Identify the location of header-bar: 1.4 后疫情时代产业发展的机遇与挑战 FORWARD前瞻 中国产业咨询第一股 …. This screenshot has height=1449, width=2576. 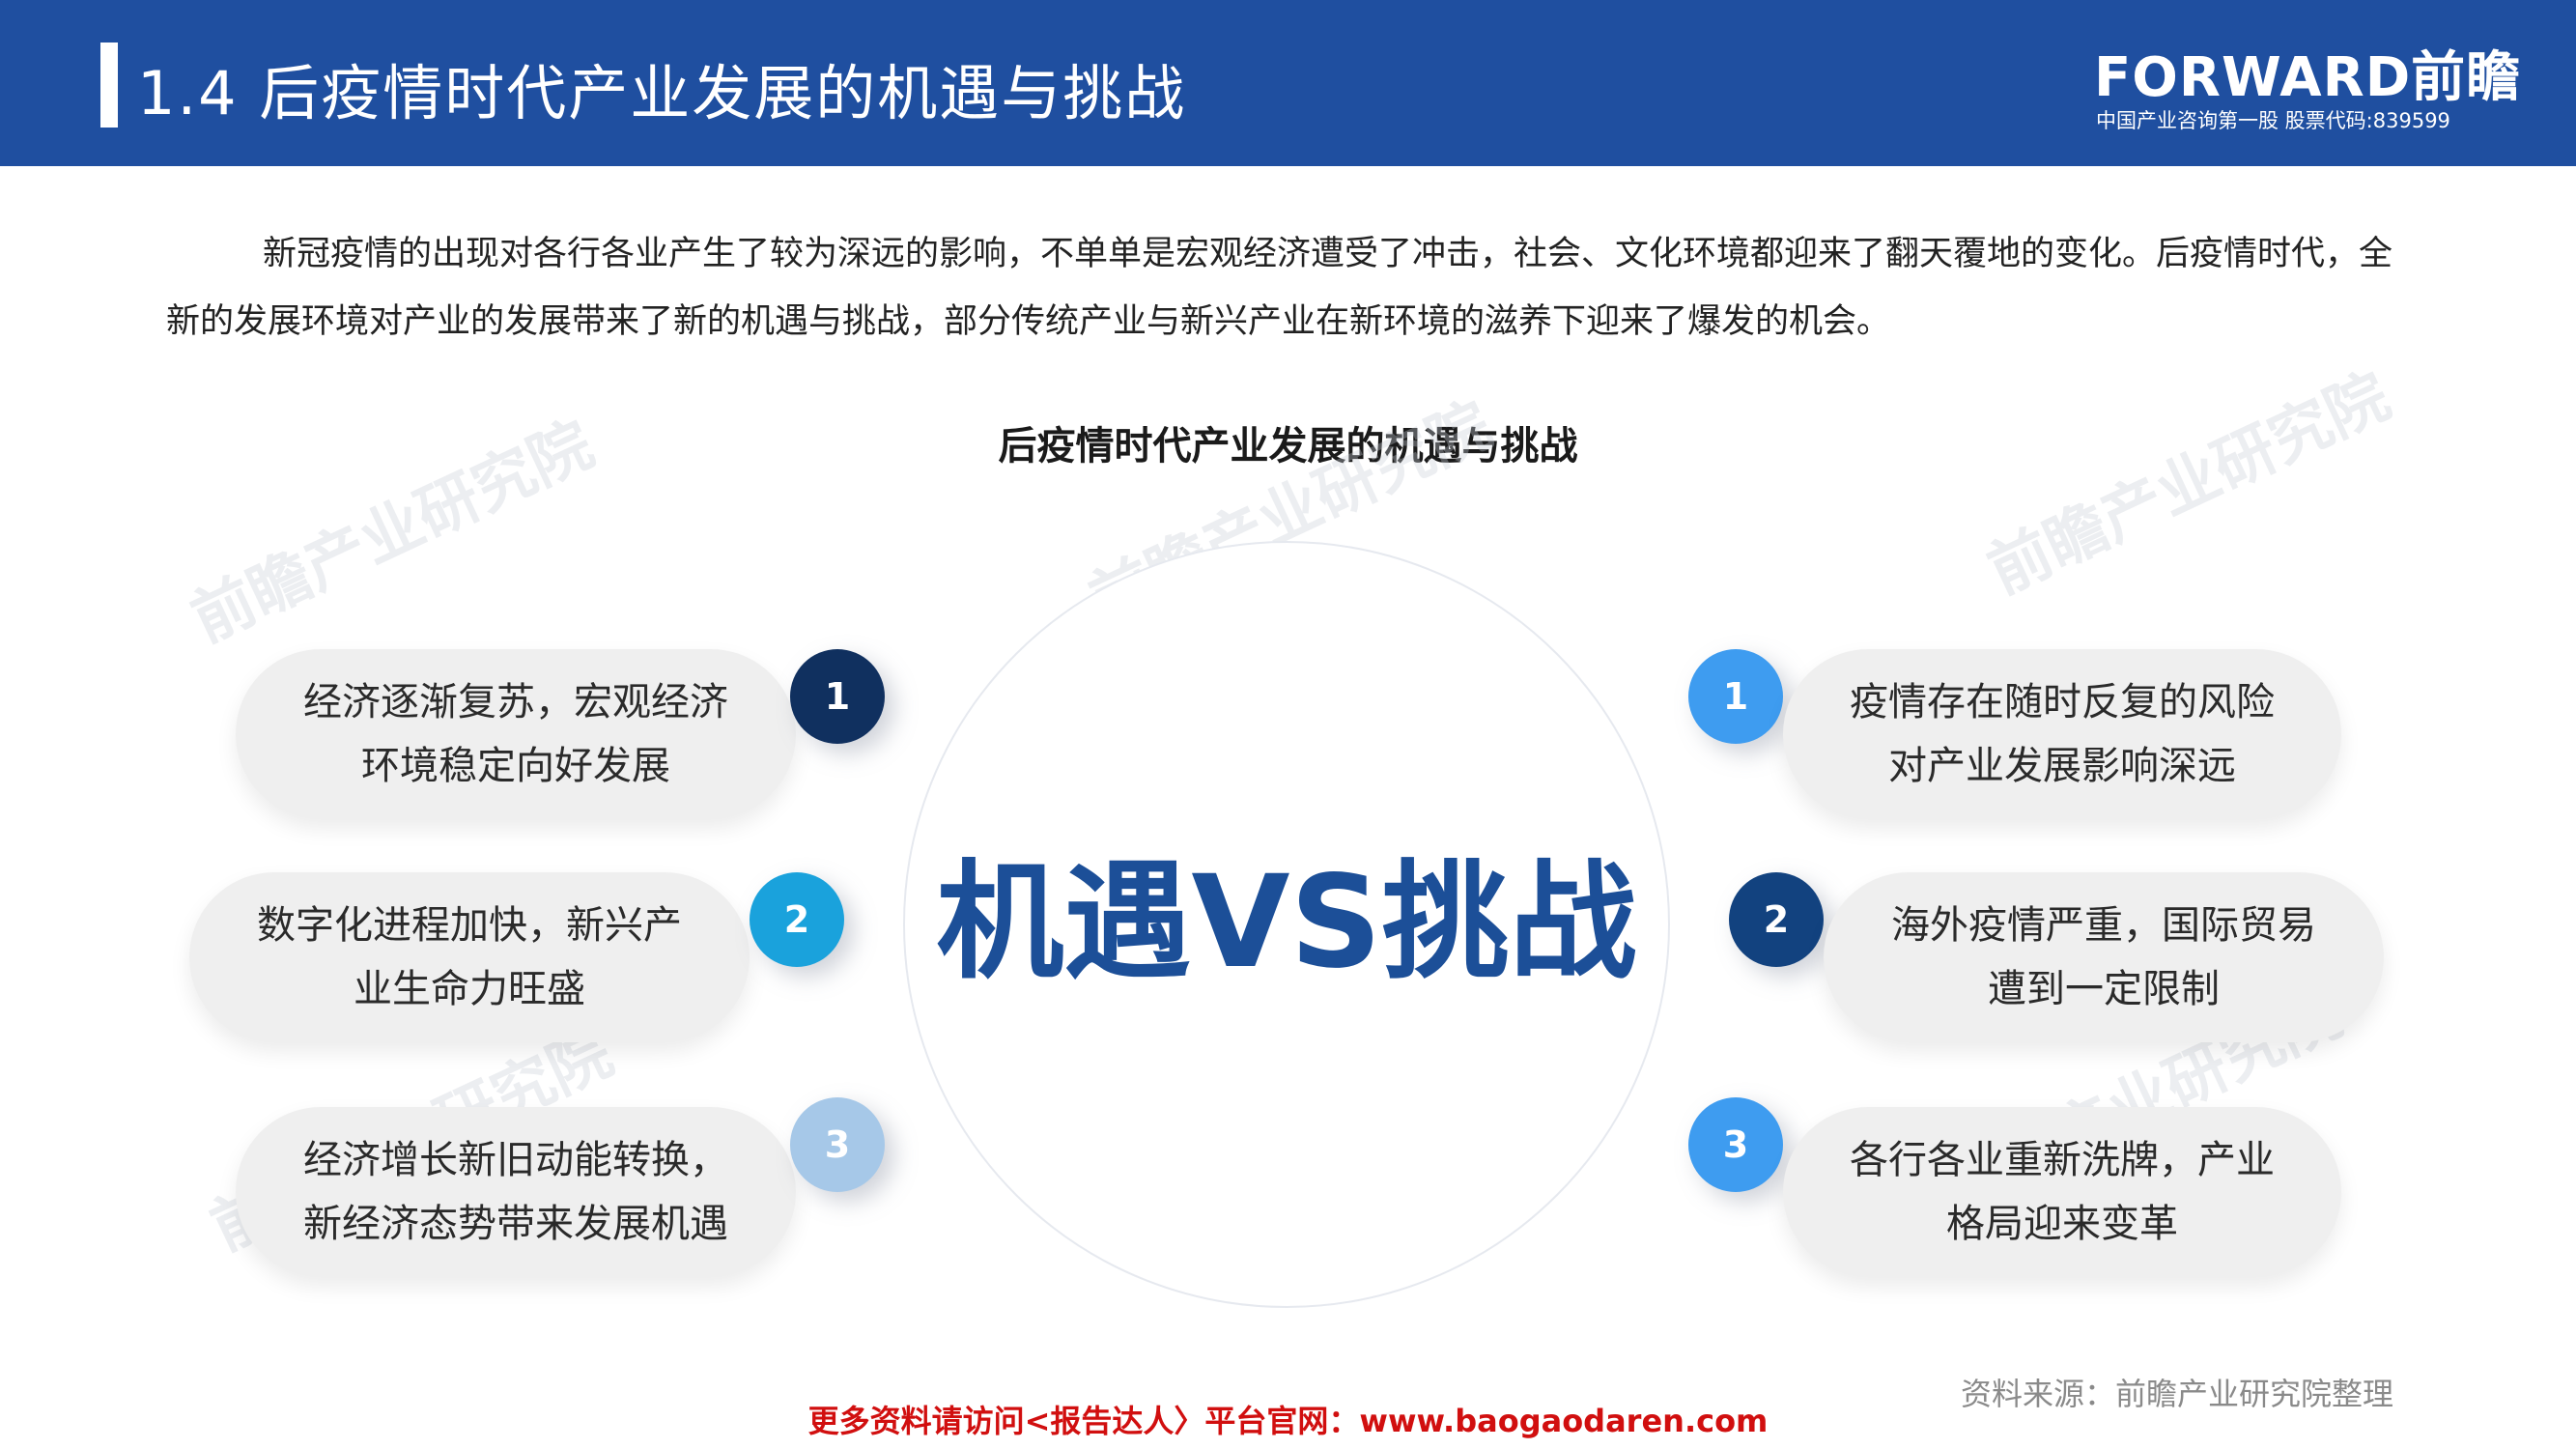
(1288, 83).